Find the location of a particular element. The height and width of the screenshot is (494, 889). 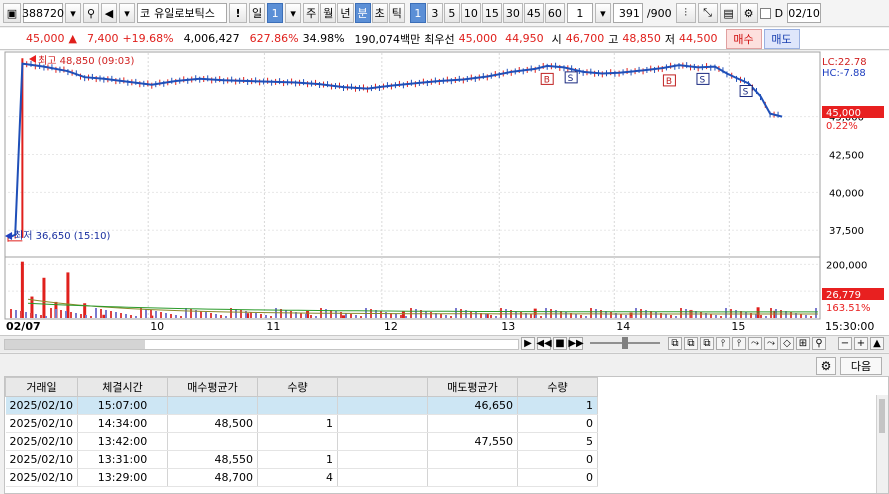

period-day-count: 1 is located at coordinates (275, 13).